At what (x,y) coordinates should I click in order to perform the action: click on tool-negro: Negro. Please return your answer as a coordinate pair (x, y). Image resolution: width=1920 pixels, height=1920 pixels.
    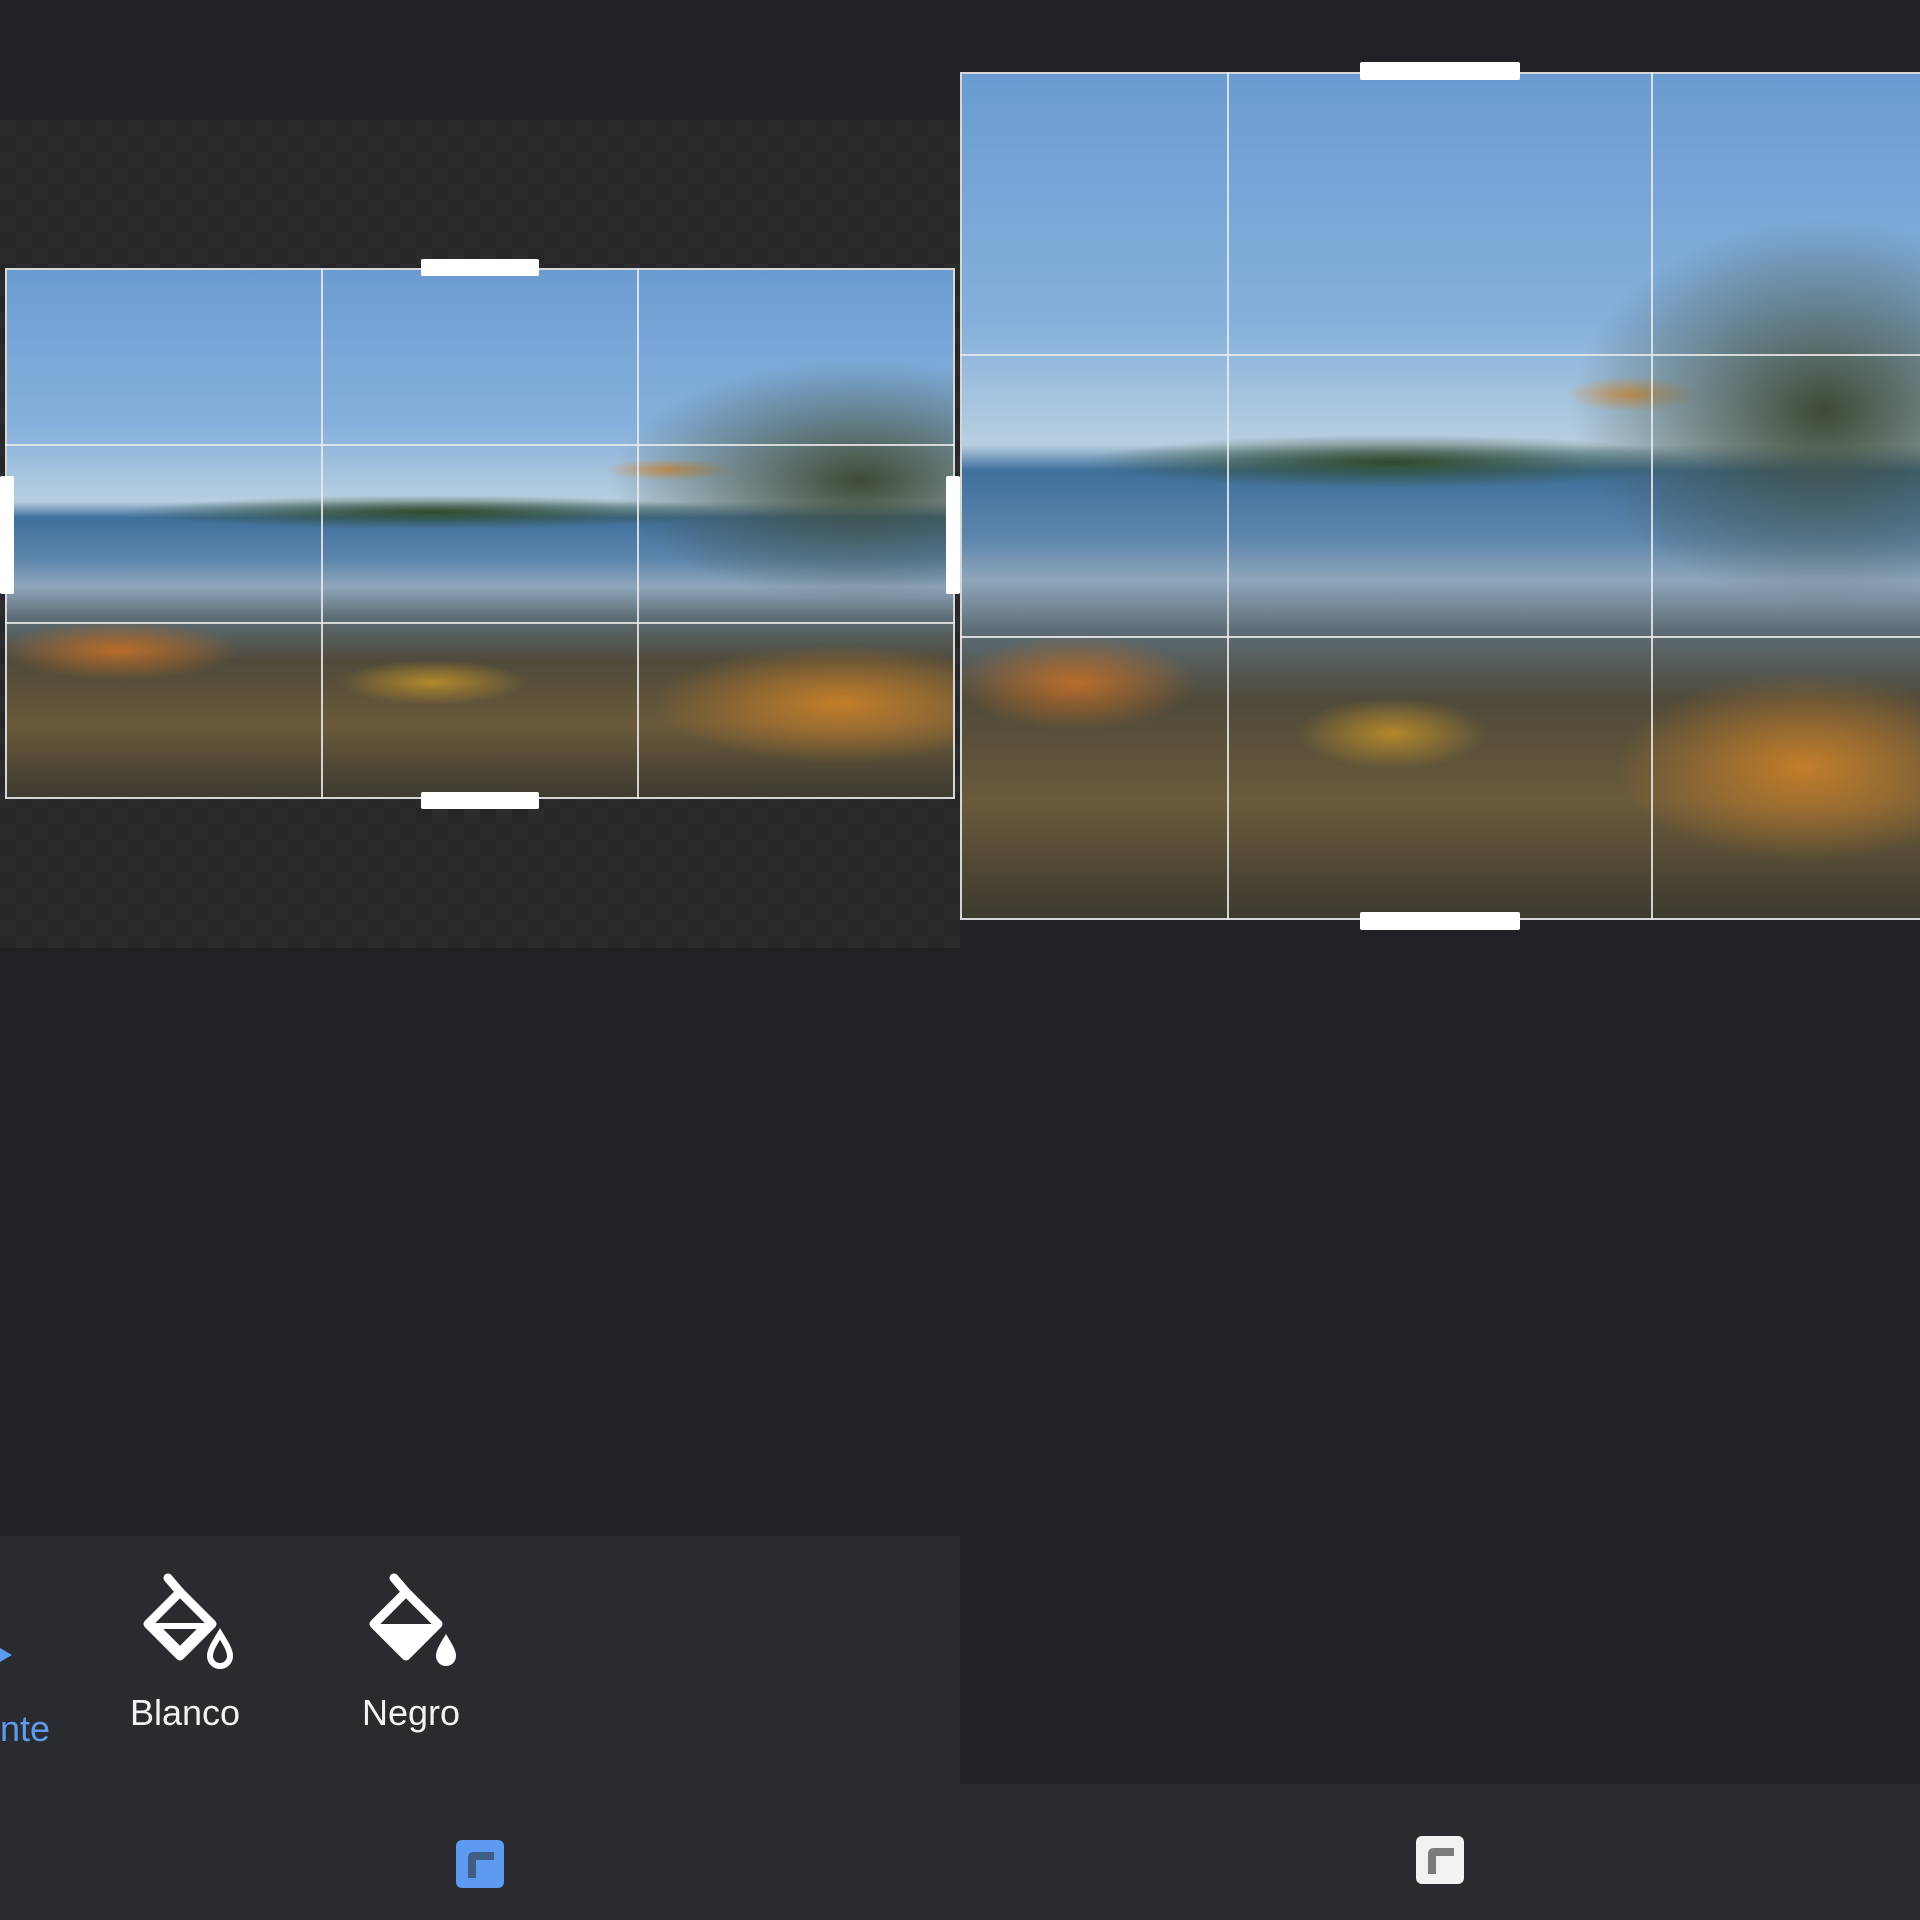
    Looking at the image, I should click on (411, 1652).